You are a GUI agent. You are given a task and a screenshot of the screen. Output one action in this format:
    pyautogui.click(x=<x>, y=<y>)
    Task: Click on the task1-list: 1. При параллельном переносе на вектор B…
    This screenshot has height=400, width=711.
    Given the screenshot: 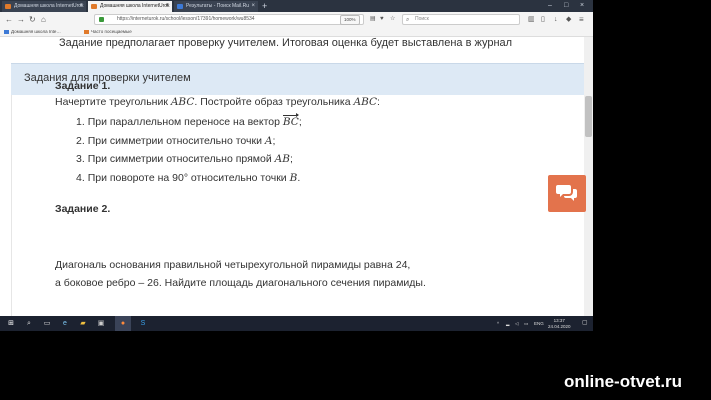 What is the action you would take?
    pyautogui.click(x=189, y=152)
    